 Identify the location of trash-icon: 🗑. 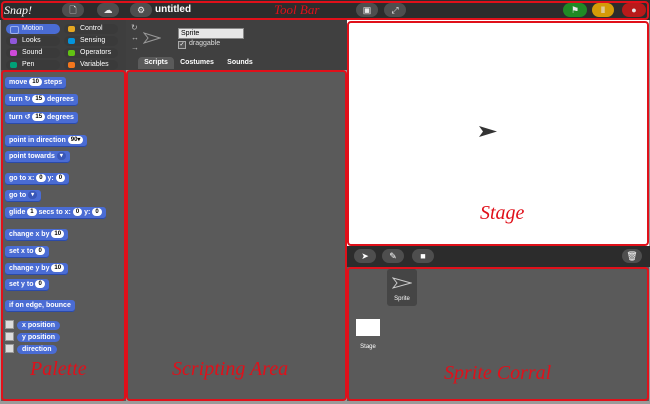
(632, 256).